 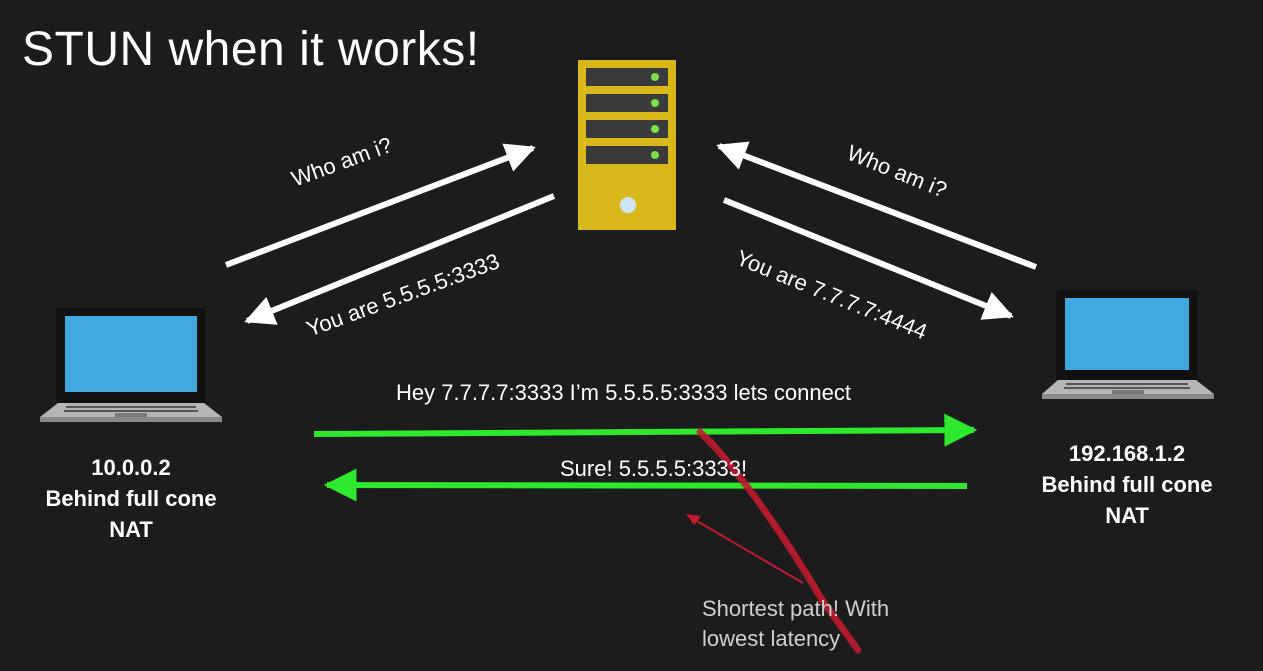 I want to click on left-host-nat-line1: Behind full cone, so click(x=131, y=498).